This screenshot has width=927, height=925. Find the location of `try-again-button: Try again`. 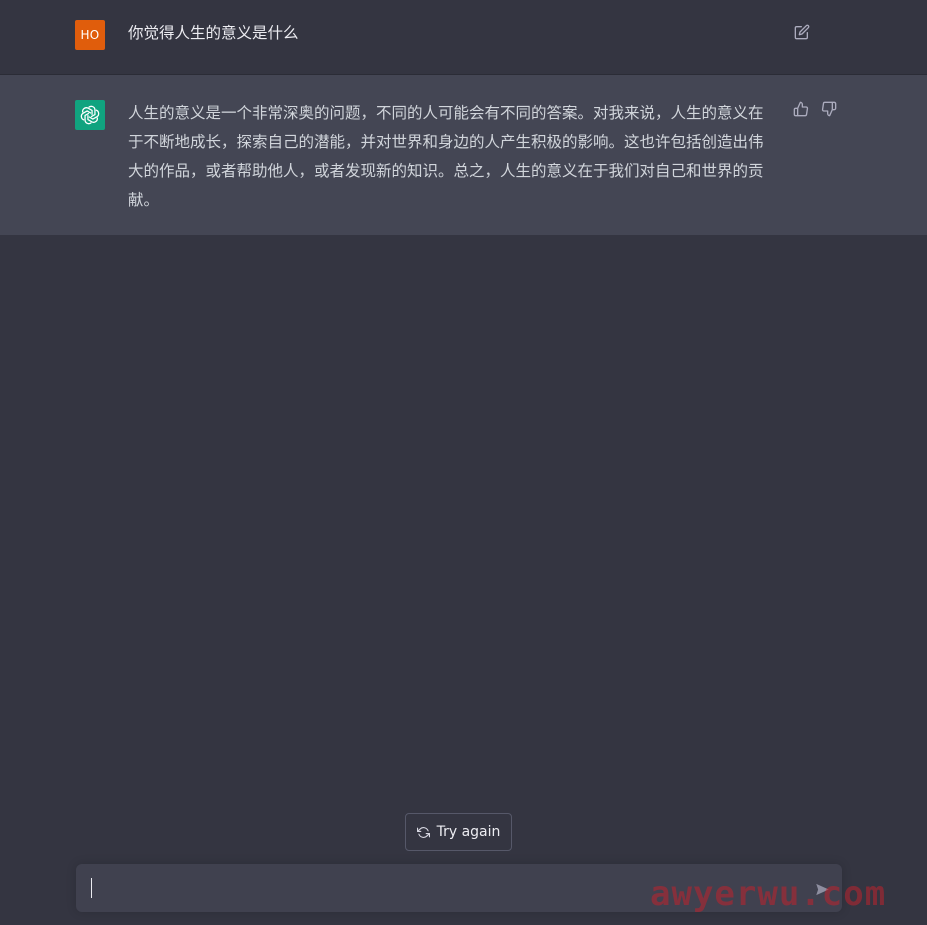

try-again-button: Try again is located at coordinates (458, 832).